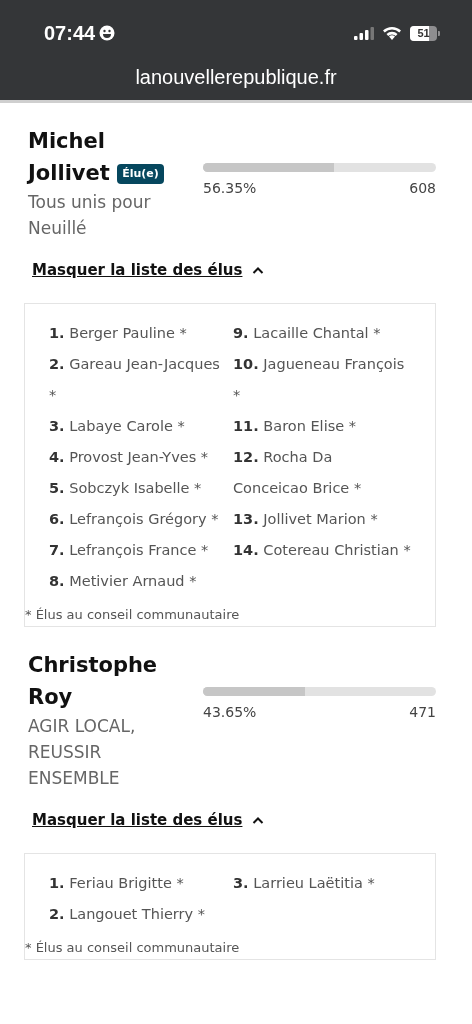  I want to click on elected-member: 4. Provost Jean-Yves *, so click(129, 457).